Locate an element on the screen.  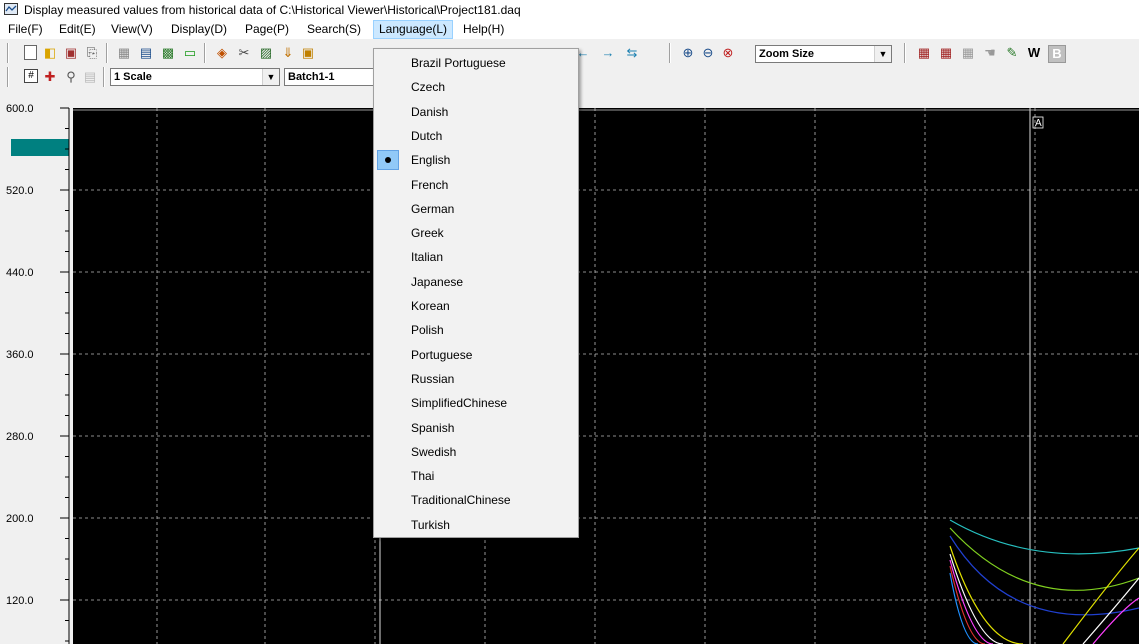
language-item-polish: Polish is located at coordinates (476, 330).